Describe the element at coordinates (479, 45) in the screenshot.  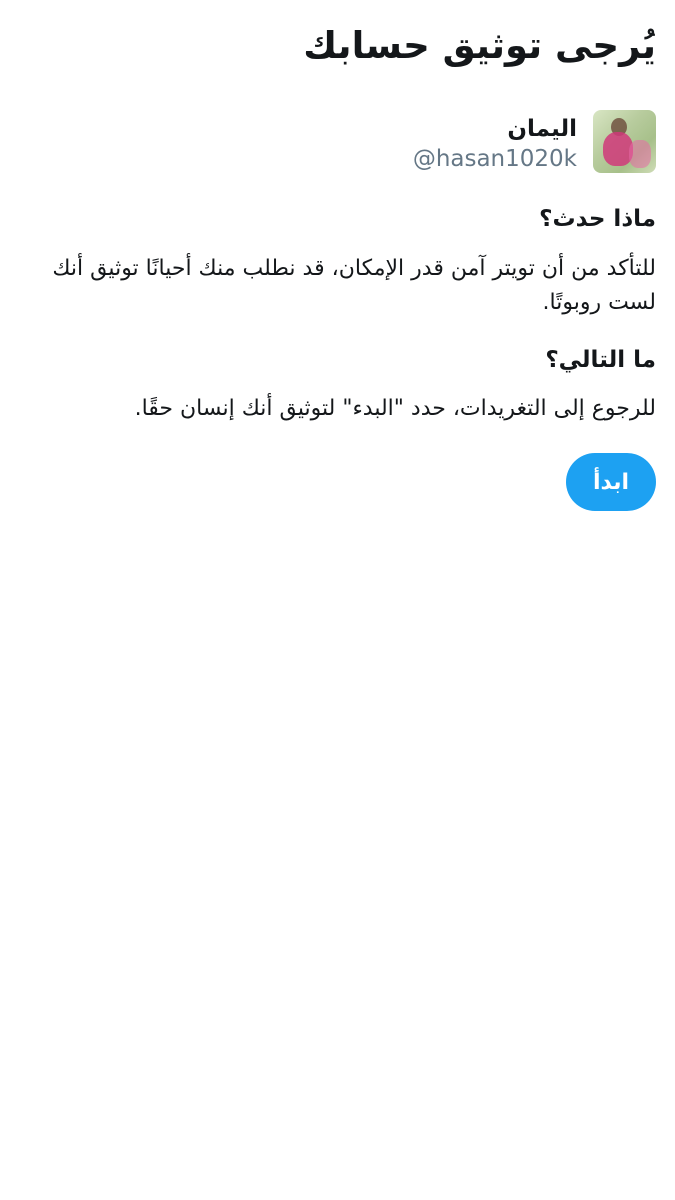
I see `page-title: يُرجى توثيق حسابك` at that location.